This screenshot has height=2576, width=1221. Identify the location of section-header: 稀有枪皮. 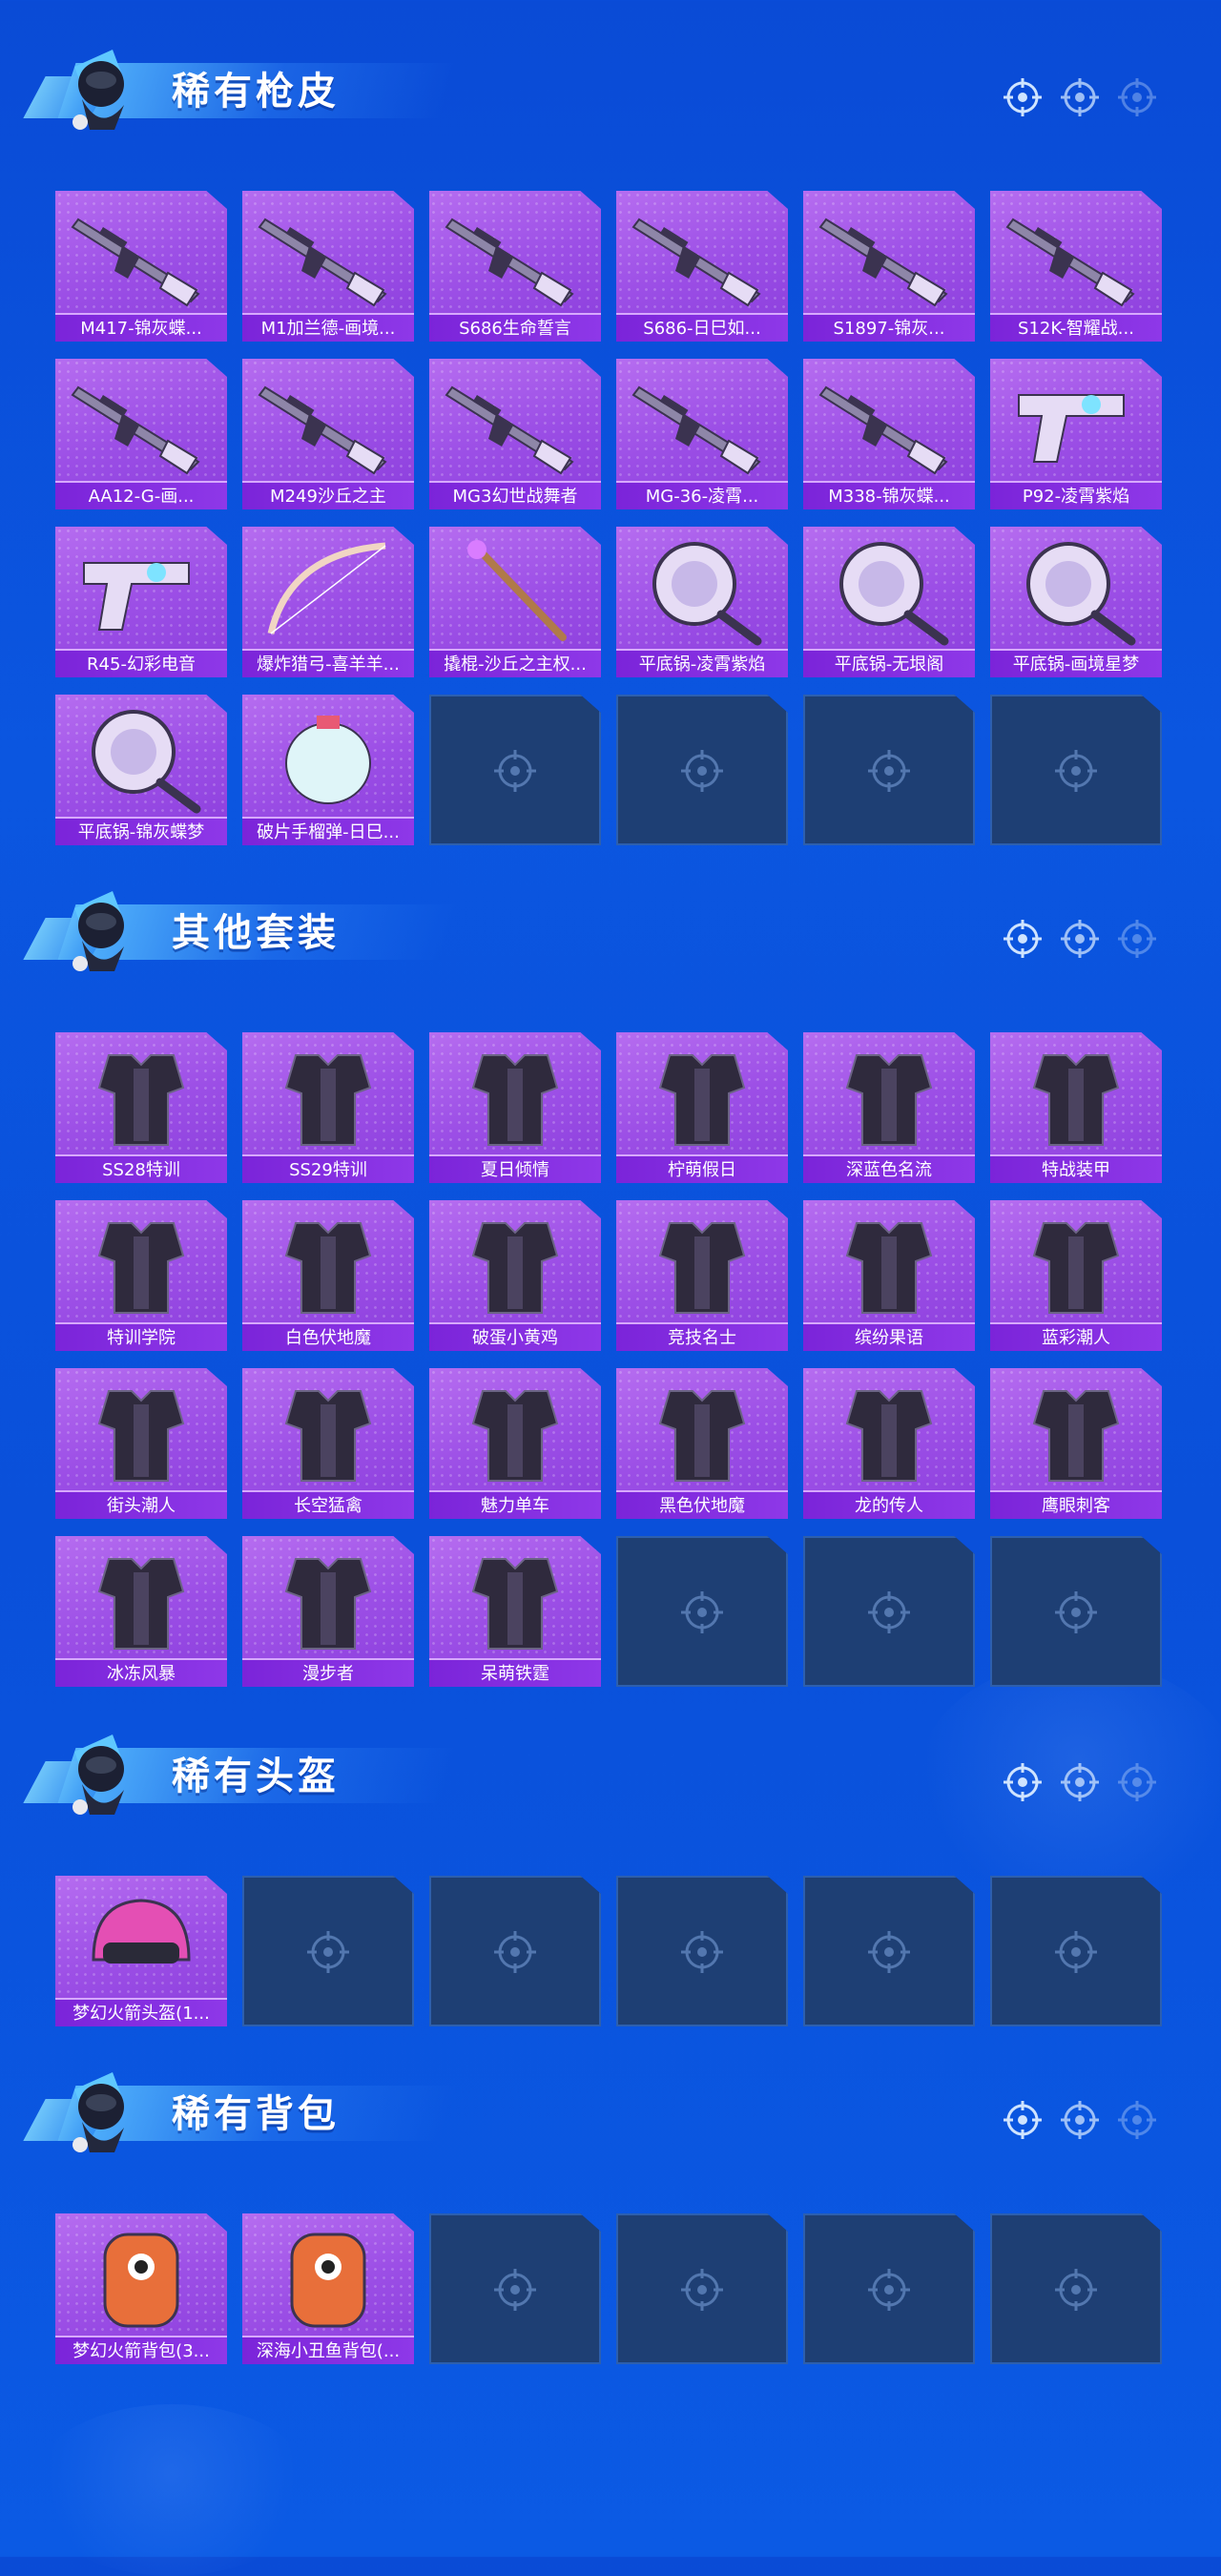
(240, 90).